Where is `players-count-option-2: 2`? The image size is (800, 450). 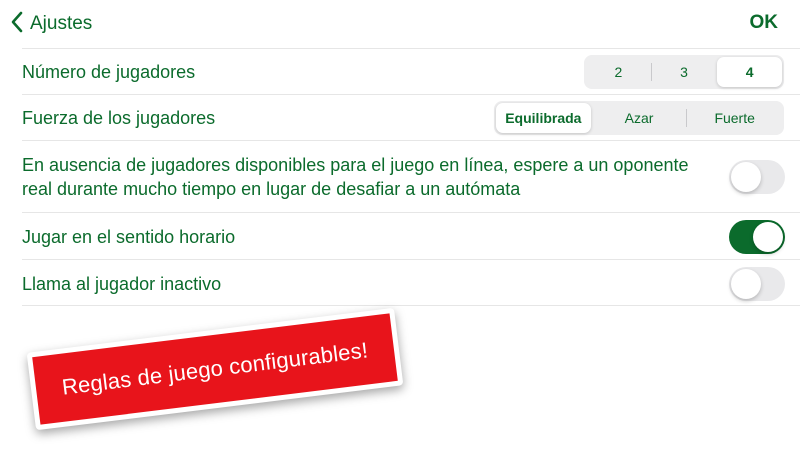
players-count-option-2: 2 is located at coordinates (618, 72).